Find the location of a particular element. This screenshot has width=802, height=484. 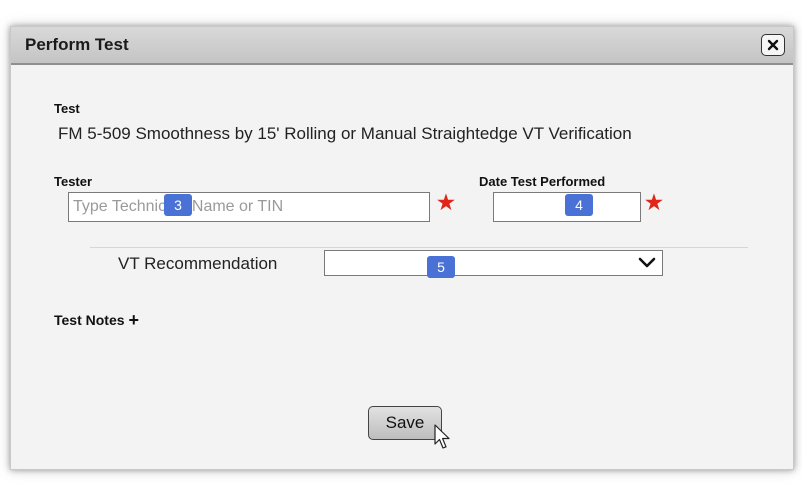

date-badge: 4 is located at coordinates (579, 205).